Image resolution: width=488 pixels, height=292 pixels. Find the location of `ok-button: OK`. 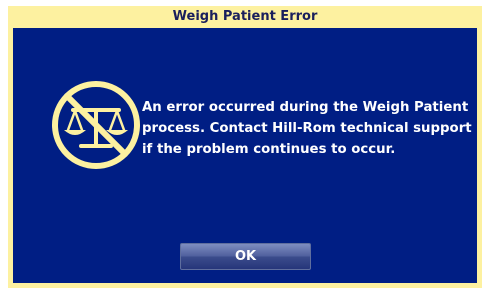

ok-button: OK is located at coordinates (245, 256).